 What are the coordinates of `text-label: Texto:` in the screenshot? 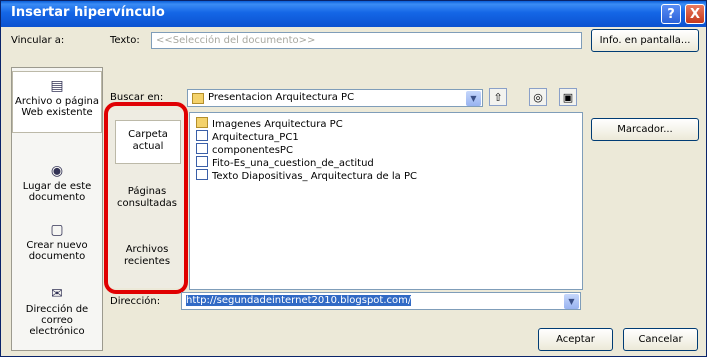 It's located at (125, 40).